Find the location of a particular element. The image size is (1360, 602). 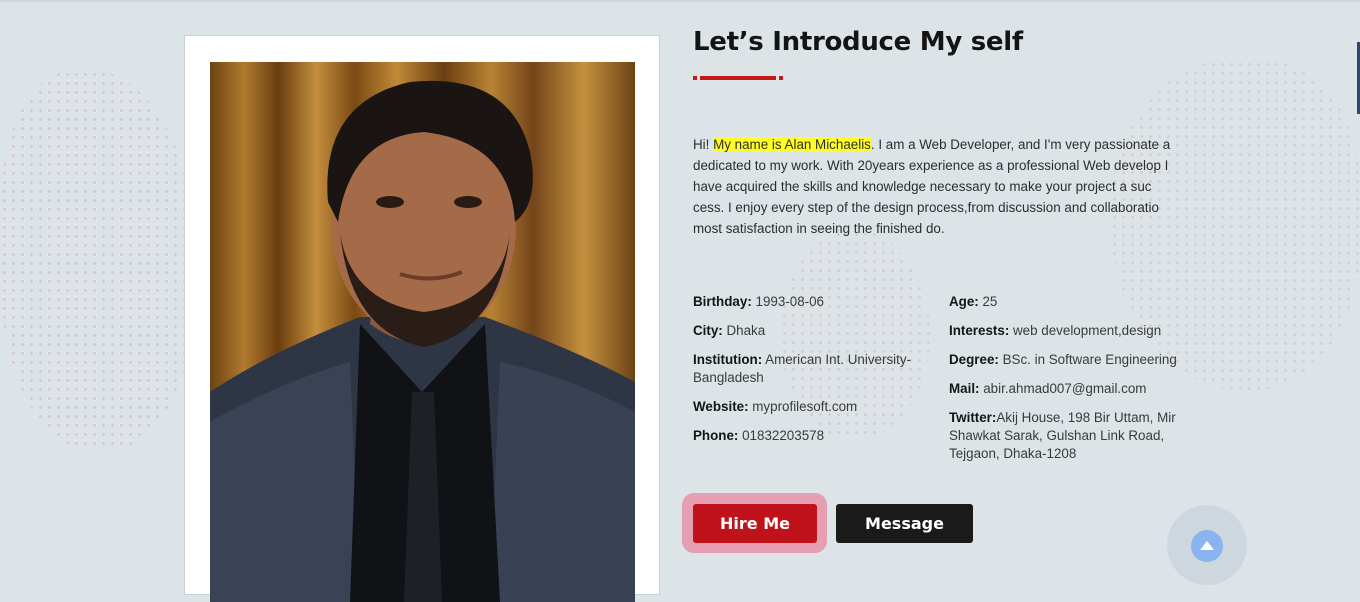

detail-label: Degree: is located at coordinates (974, 359).